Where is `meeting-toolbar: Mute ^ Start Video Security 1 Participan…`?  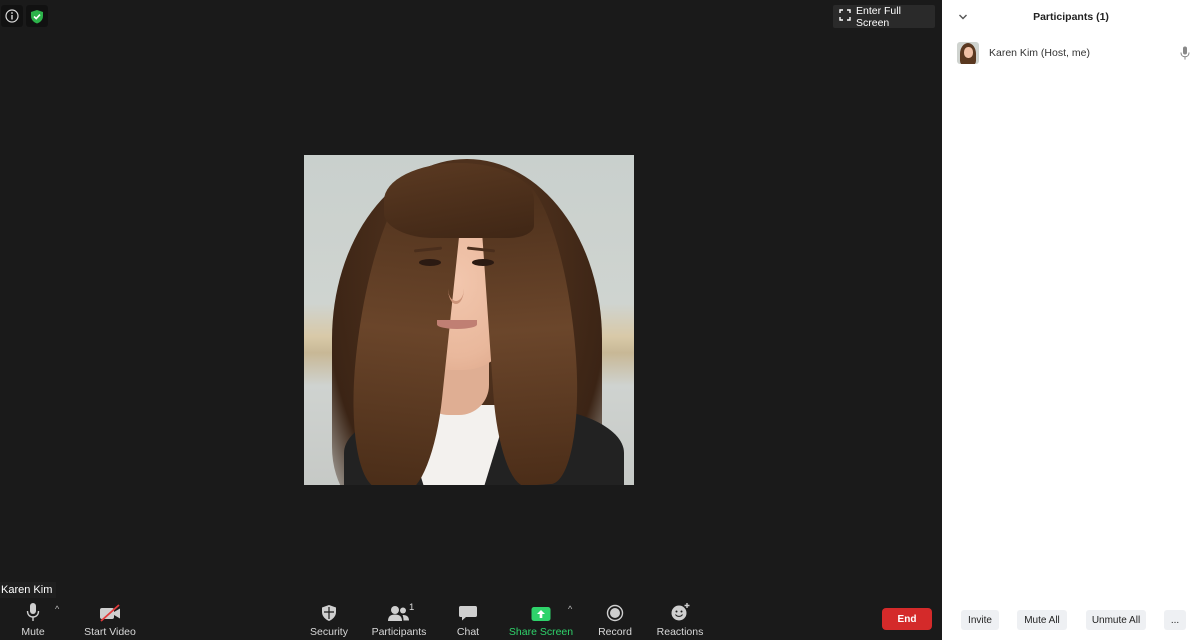
meeting-toolbar: Mute ^ Start Video Security 1 Participan… is located at coordinates (471, 619).